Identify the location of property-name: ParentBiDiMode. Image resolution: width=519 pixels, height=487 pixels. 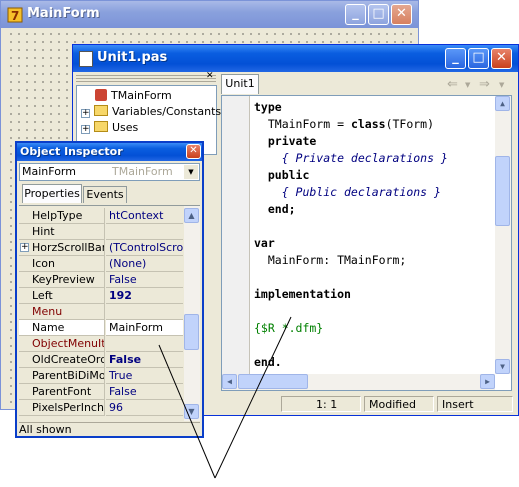
(62, 376).